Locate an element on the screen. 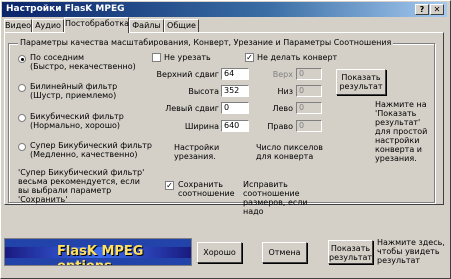 Image resolution: width=451 pixels, height=279 pixels. crop-top-input: 64 is located at coordinates (235, 74).